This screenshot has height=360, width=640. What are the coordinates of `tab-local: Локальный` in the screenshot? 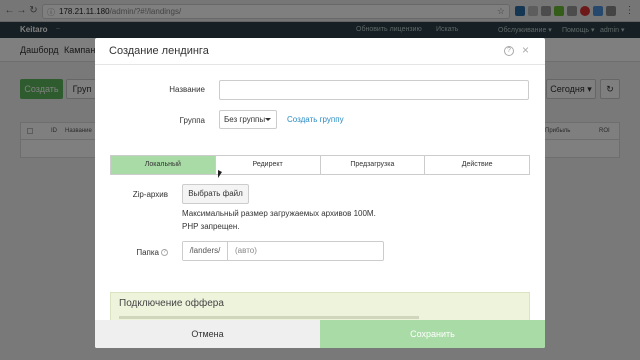 It's located at (163, 165).